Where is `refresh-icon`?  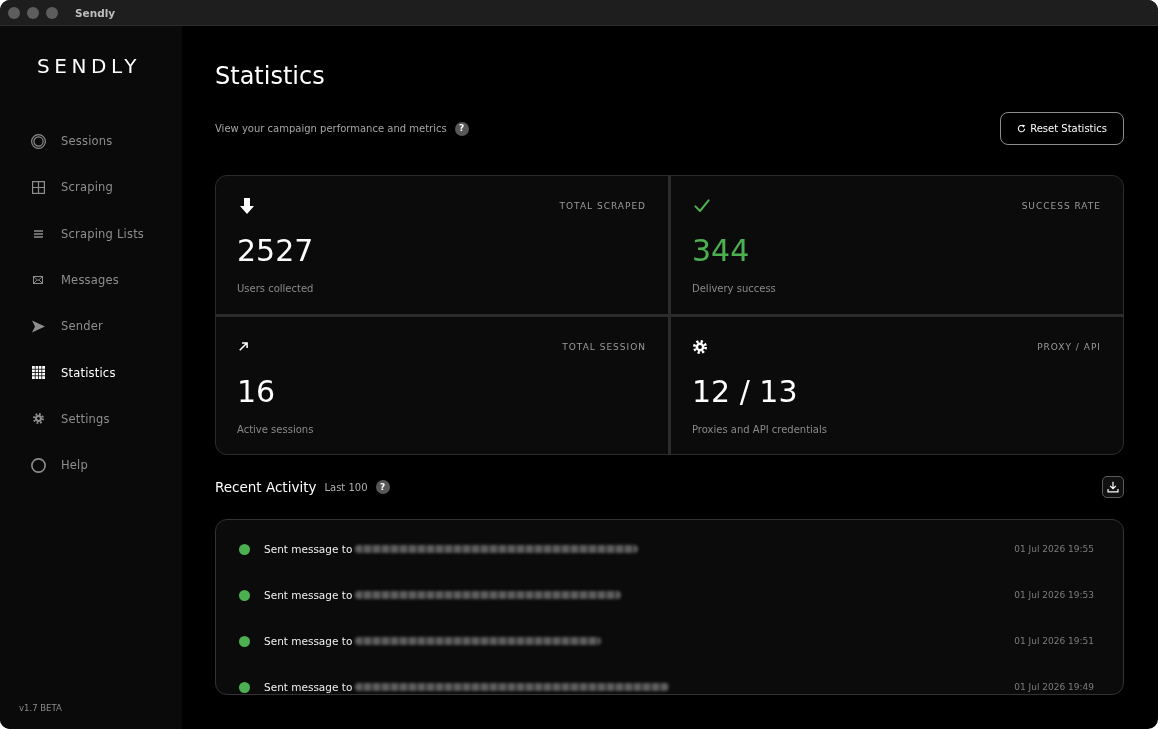 refresh-icon is located at coordinates (1022, 128).